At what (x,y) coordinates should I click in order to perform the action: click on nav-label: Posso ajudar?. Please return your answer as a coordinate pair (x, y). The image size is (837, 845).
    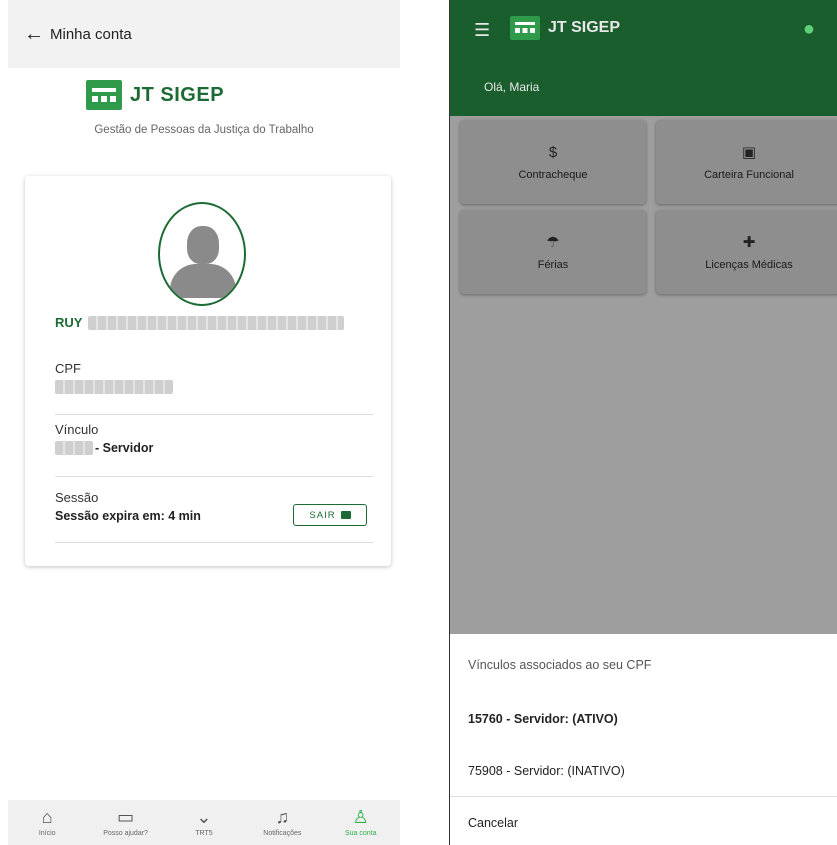
    Looking at the image, I should click on (125, 833).